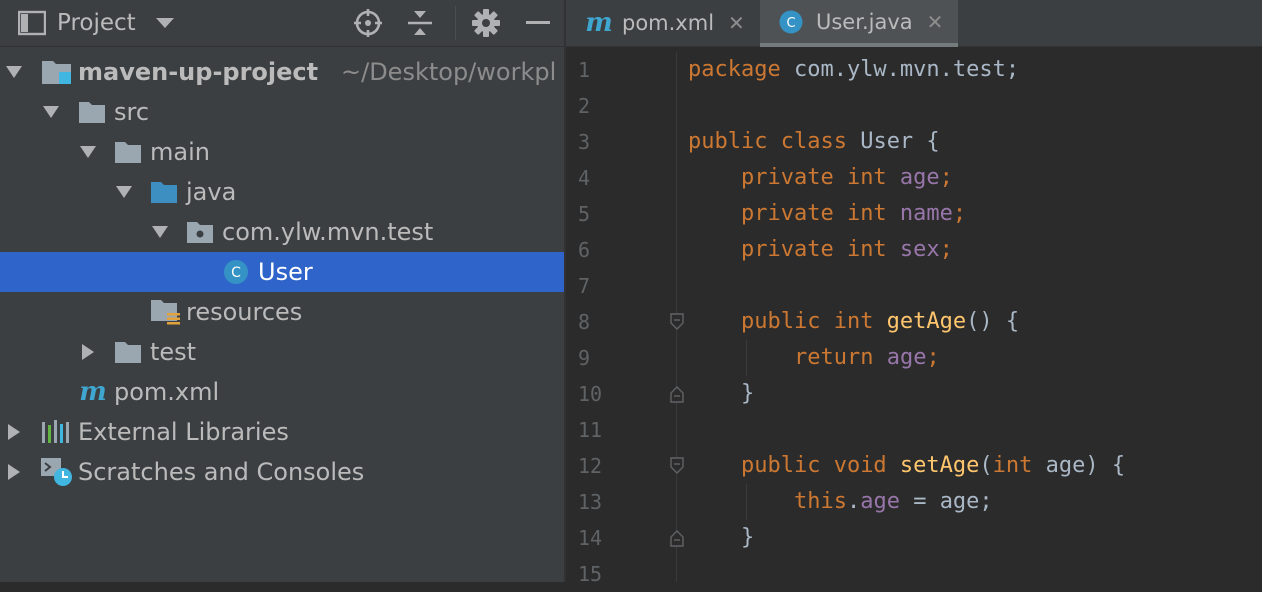 Image resolution: width=1262 pixels, height=592 pixels. I want to click on tree-item-label: maven-up-project, so click(198, 72).